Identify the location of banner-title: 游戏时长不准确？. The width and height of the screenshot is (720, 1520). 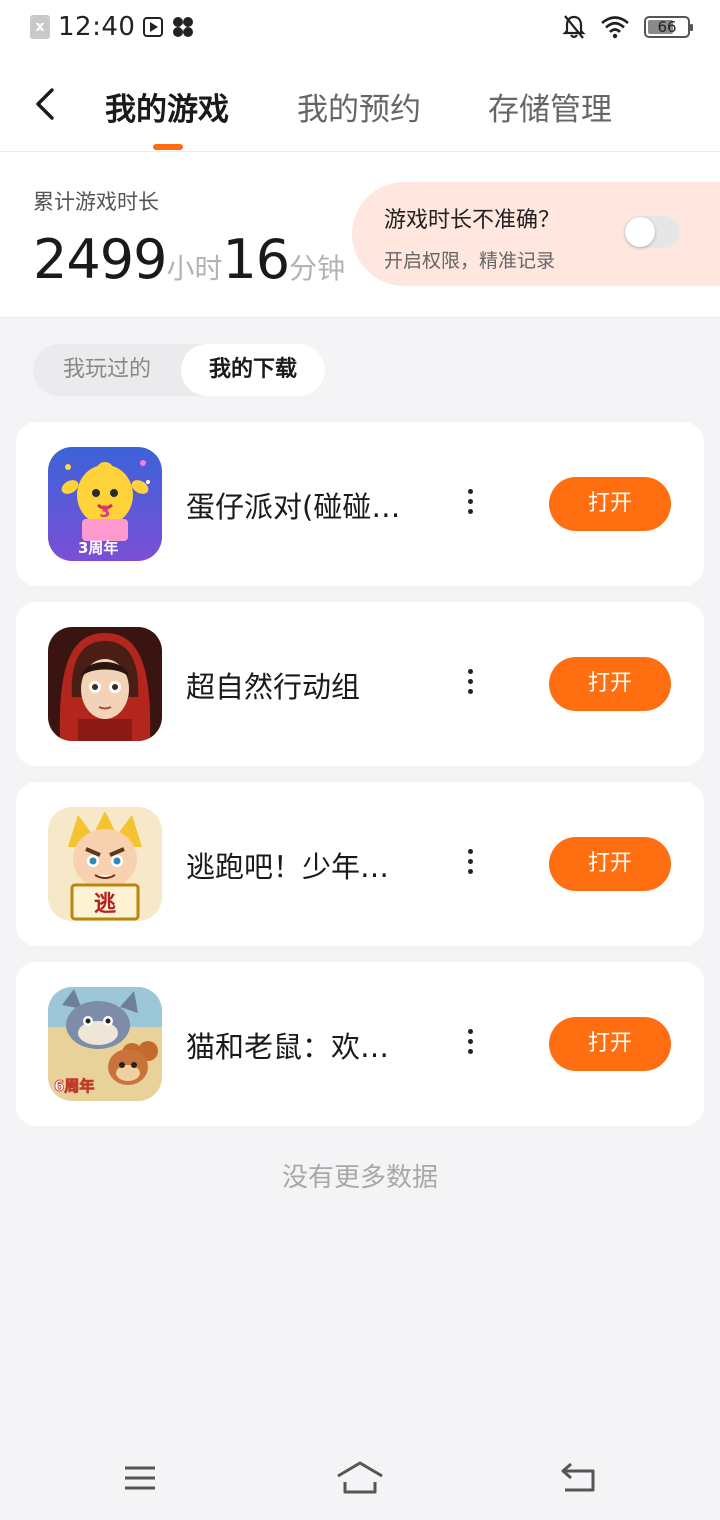
(472, 220).